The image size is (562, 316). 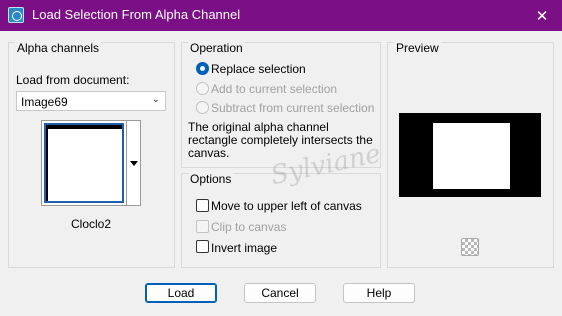 What do you see at coordinates (292, 108) in the screenshot?
I see `subtract-selection-label: Subtract from current selection` at bounding box center [292, 108].